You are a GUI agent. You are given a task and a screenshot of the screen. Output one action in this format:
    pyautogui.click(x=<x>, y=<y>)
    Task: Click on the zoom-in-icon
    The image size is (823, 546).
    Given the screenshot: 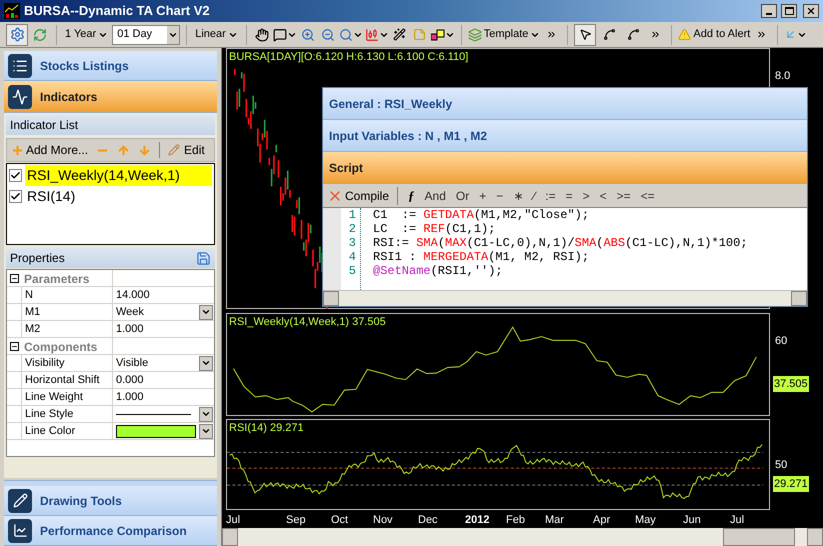 What is the action you would take?
    pyautogui.click(x=307, y=35)
    